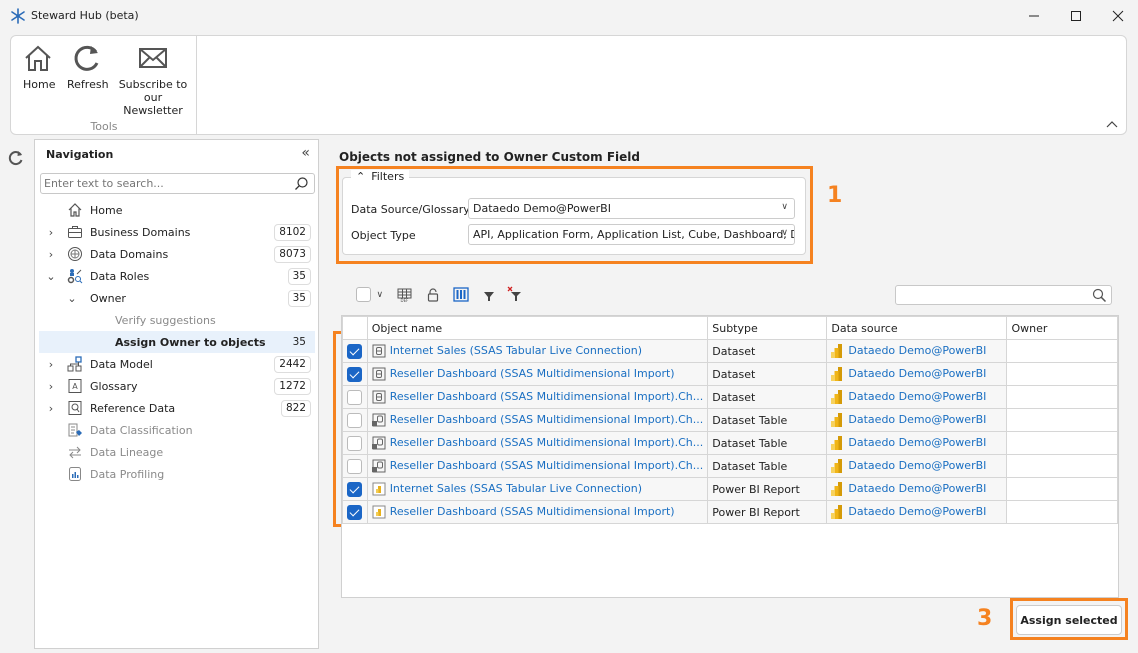 Image resolution: width=1138 pixels, height=653 pixels. Describe the element at coordinates (1034, 16) in the screenshot. I see `minimize-button` at that location.